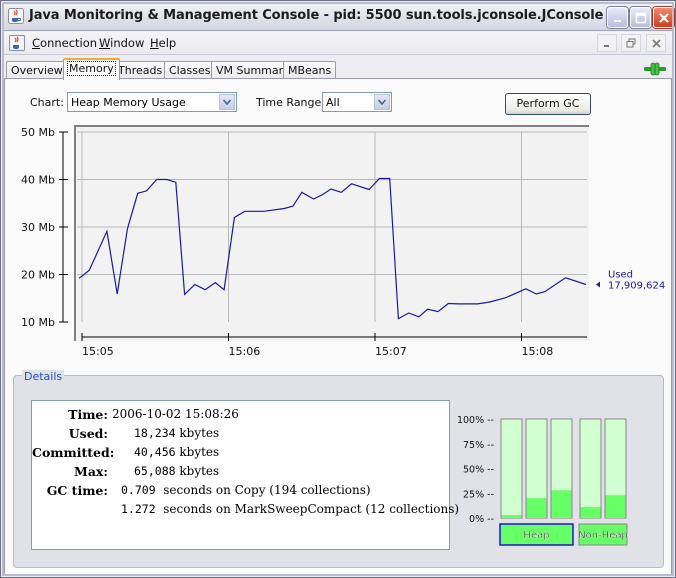  I want to click on legend-series-name: Used, so click(620, 274).